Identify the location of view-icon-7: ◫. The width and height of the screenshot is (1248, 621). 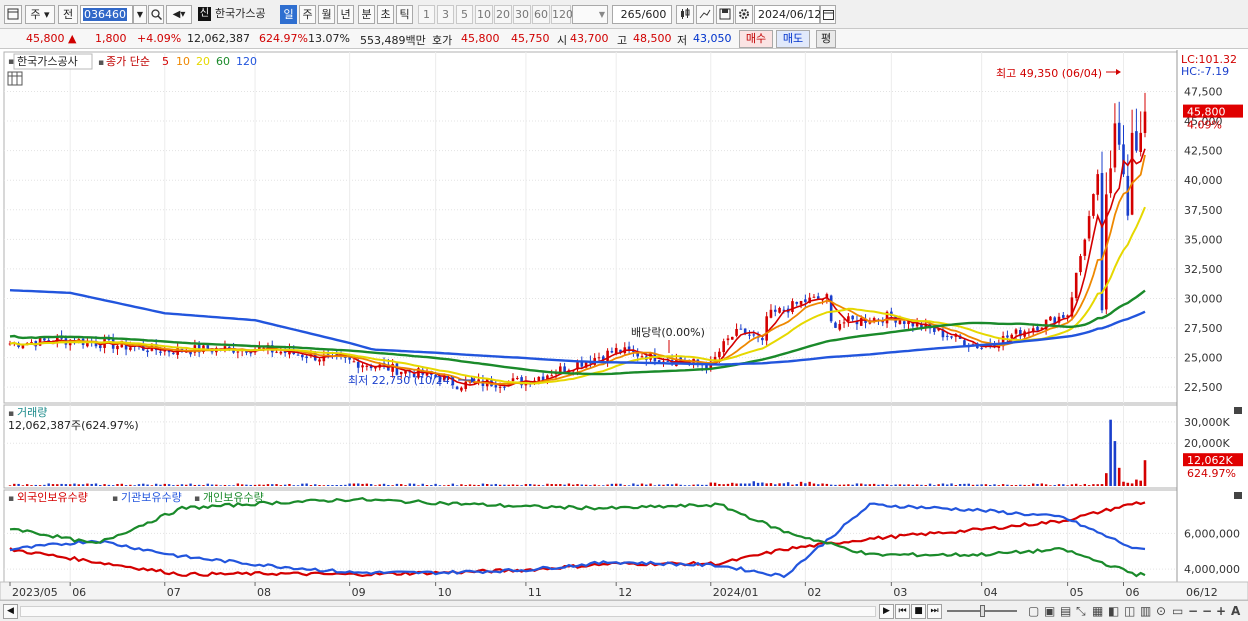
(1129, 611).